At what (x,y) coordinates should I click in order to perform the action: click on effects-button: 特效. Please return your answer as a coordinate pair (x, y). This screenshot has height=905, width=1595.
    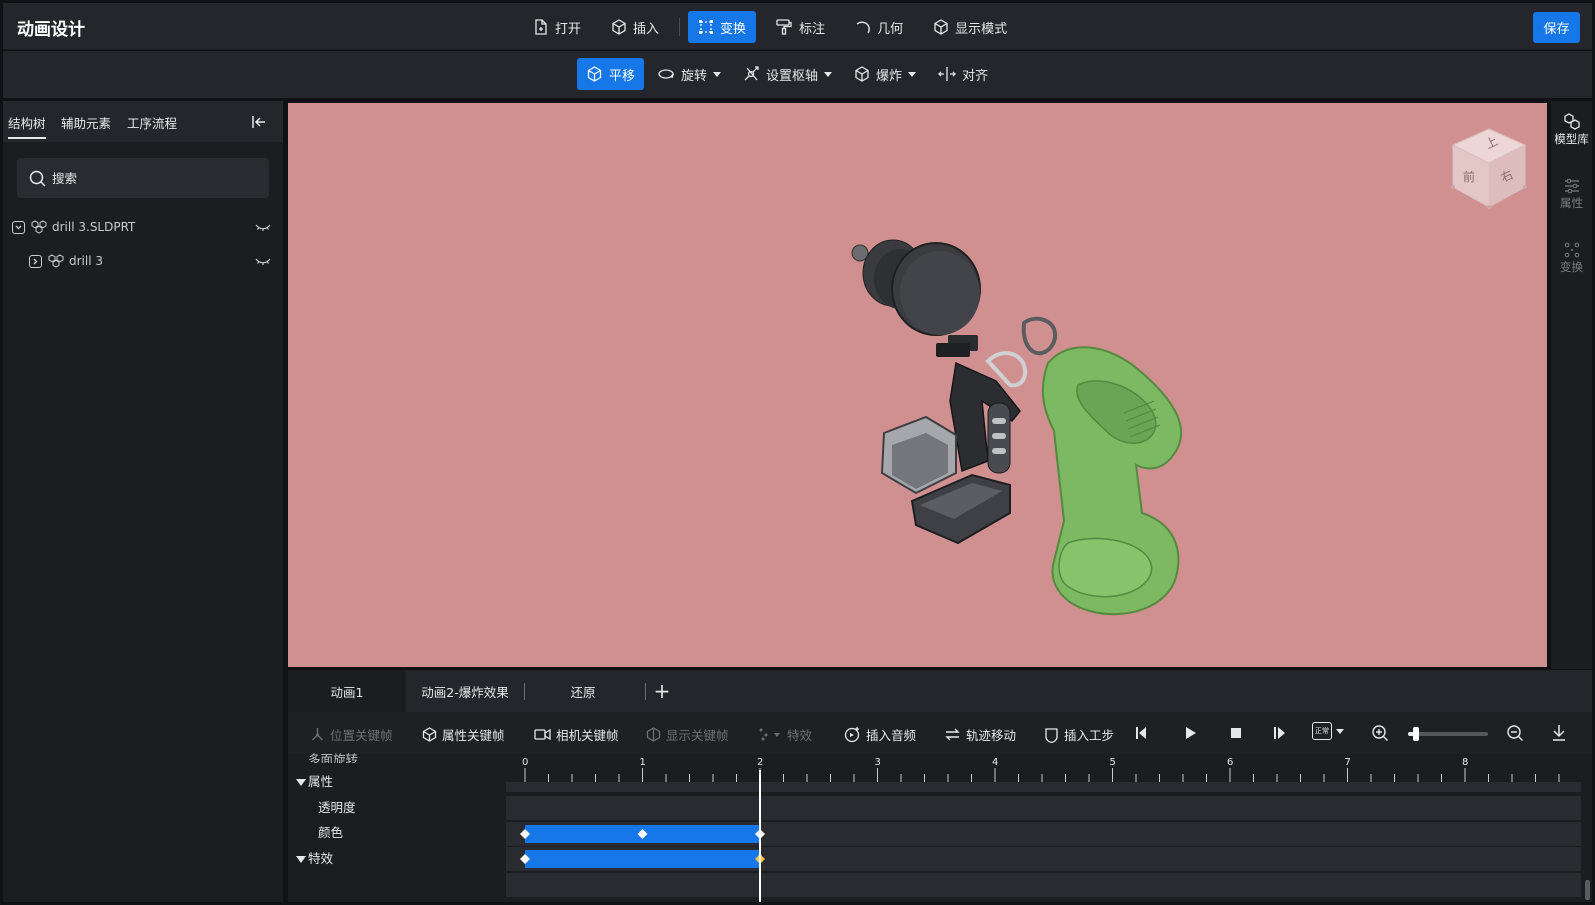
    Looking at the image, I should click on (785, 734).